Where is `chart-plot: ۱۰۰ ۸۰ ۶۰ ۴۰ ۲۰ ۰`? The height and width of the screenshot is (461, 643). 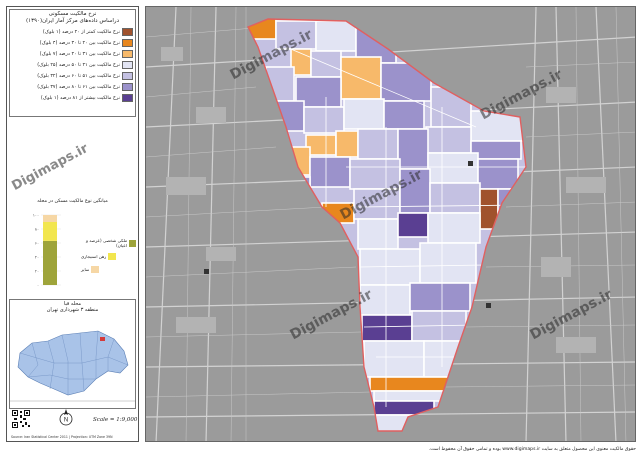
chart-plot: ۱۰۰ ۸۰ ۶۰ ۴۰ ۲۰ ۰ is located at coordinates (47, 249).